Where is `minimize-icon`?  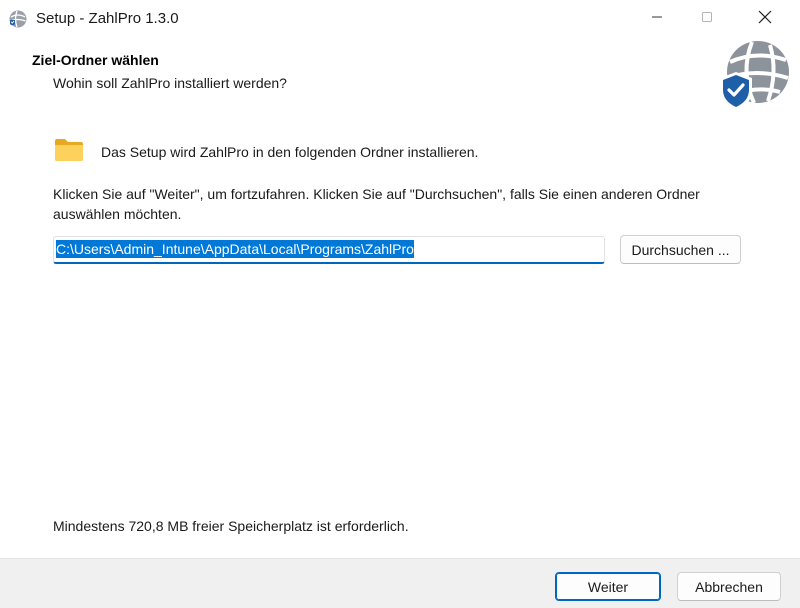
minimize-icon is located at coordinates (657, 19).